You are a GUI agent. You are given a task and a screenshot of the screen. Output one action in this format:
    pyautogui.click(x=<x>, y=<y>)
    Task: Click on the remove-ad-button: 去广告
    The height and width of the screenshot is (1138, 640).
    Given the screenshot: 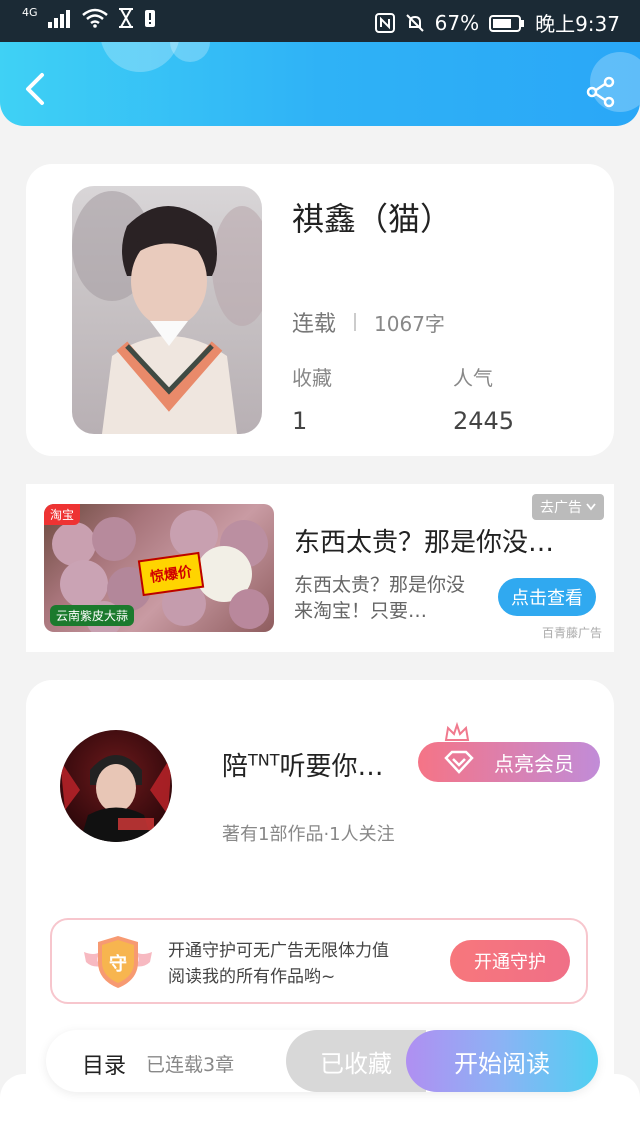 What is the action you would take?
    pyautogui.click(x=568, y=507)
    